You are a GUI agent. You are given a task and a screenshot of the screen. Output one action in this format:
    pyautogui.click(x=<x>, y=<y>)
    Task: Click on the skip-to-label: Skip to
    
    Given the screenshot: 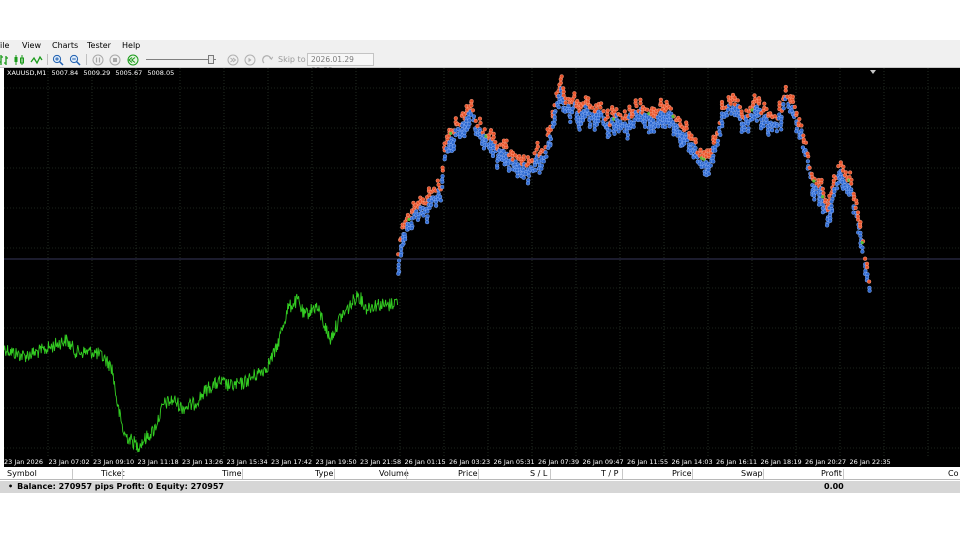 What is the action you would take?
    pyautogui.click(x=292, y=59)
    